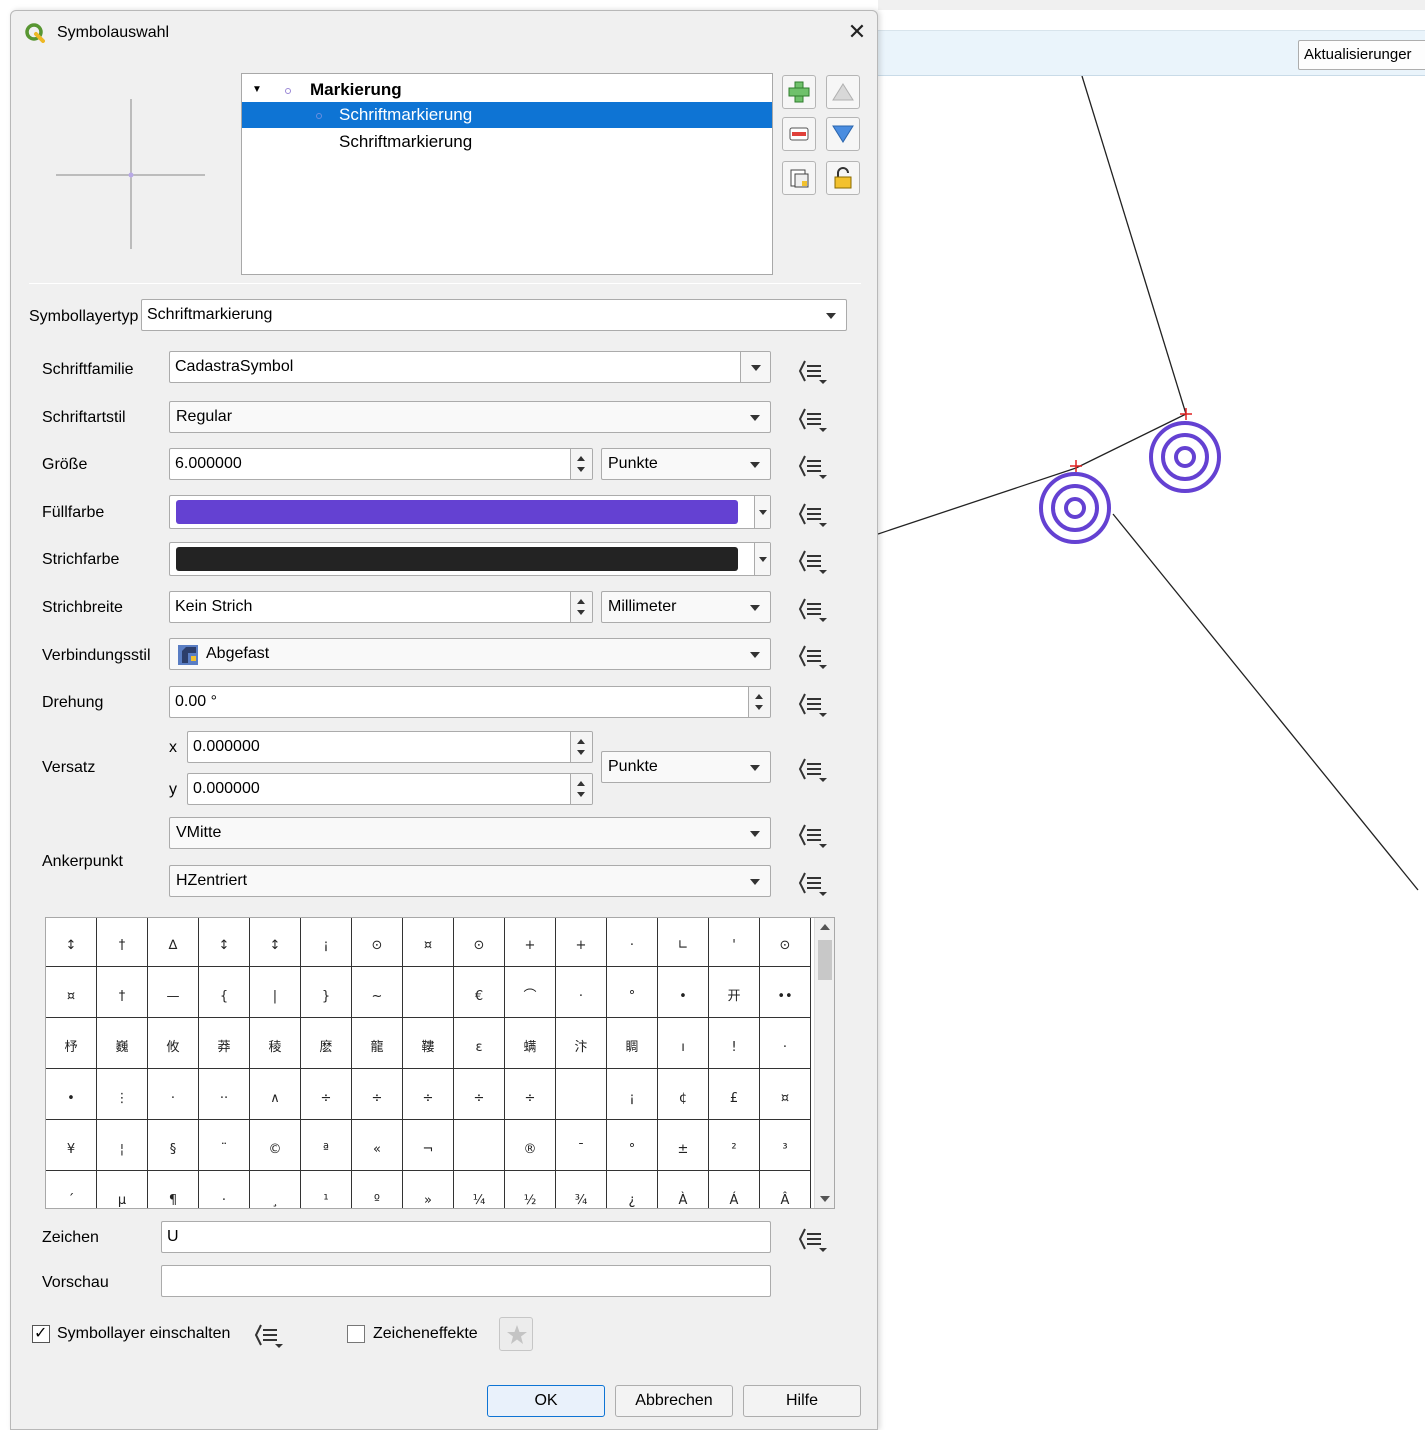 This screenshot has width=1425, height=1430. What do you see at coordinates (470, 881) in the screenshot?
I see `horizontal-anchor-combo: HZentriert` at bounding box center [470, 881].